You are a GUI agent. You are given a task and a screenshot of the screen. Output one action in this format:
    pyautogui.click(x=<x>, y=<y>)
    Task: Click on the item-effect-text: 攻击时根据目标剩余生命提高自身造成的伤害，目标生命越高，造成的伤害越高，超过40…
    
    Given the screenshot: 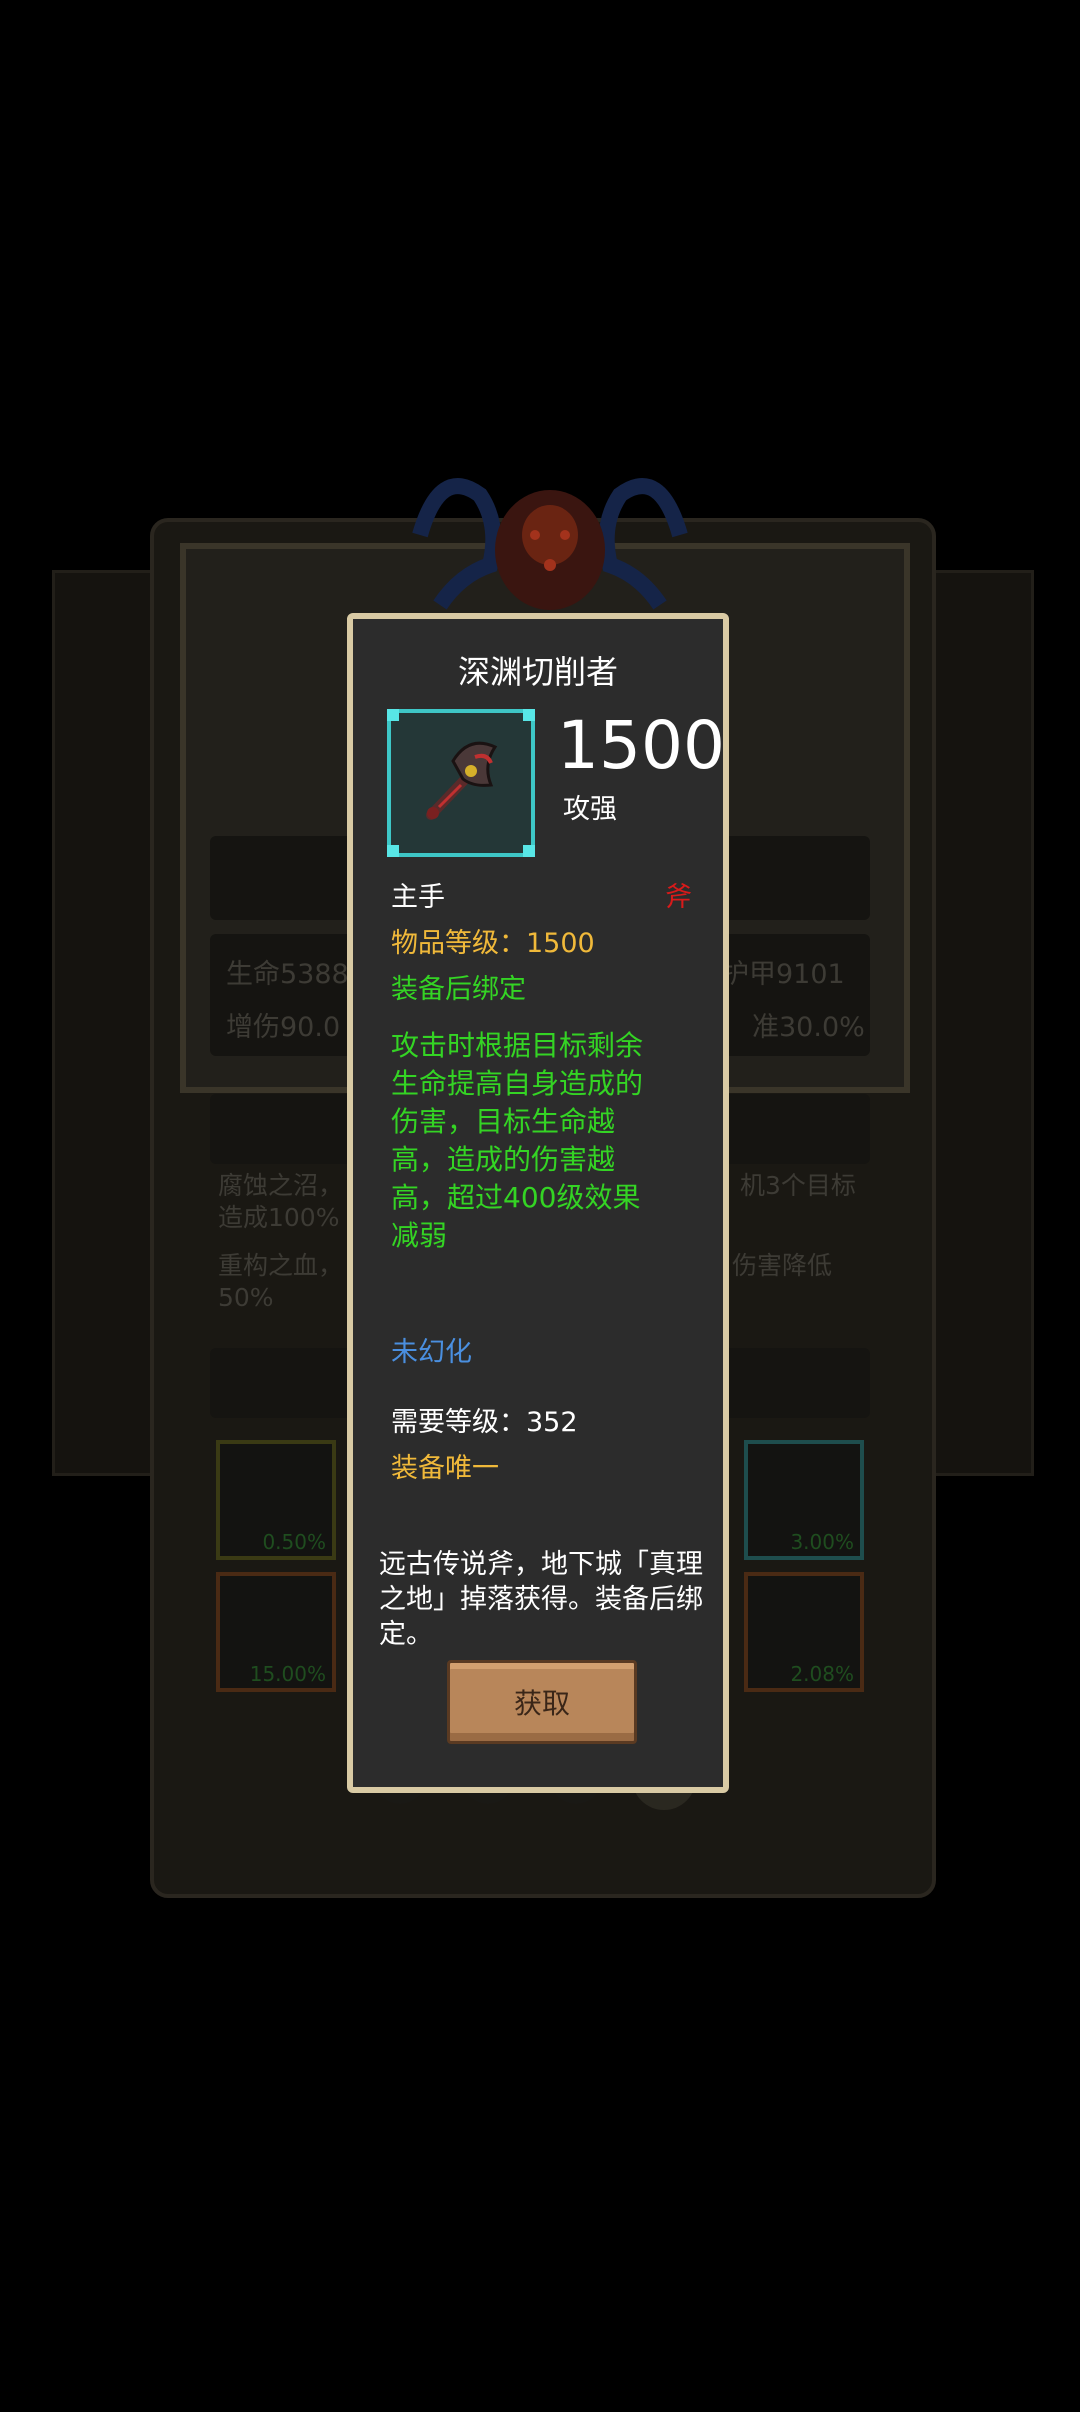 What is the action you would take?
    pyautogui.click(x=517, y=1140)
    